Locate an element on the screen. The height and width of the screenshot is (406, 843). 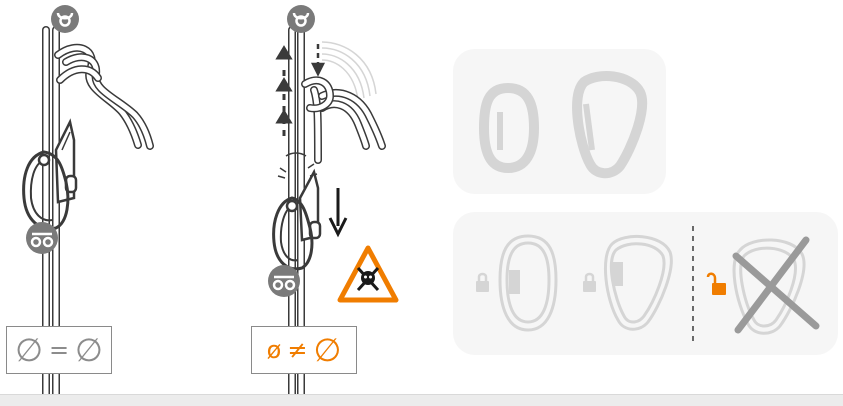
not-equal-operator: ≠ is located at coordinates (297, 350).